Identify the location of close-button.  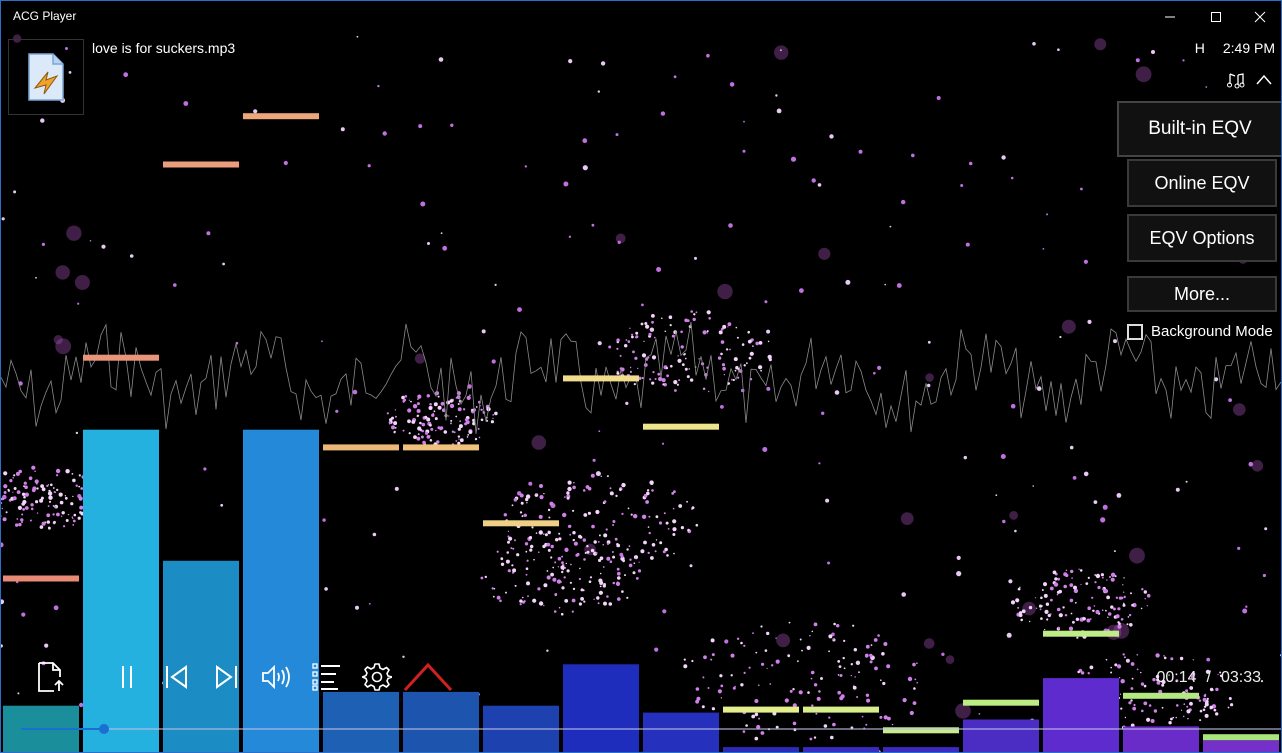
(1259, 17).